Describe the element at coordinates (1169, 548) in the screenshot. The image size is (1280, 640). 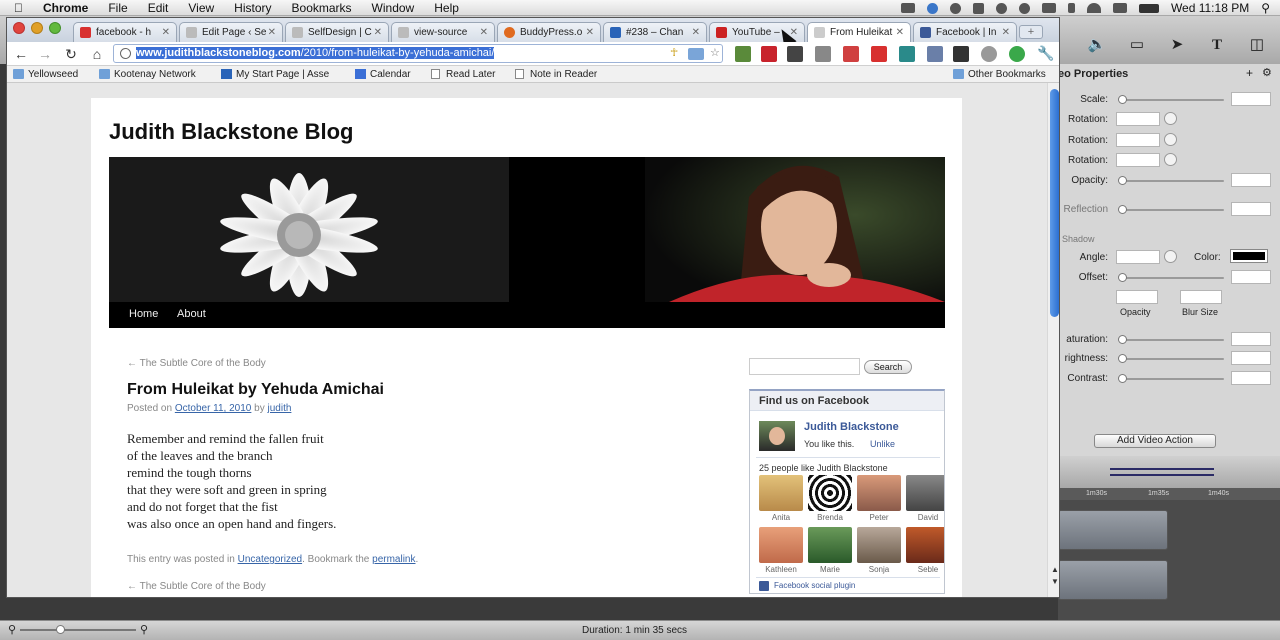
I see `timeline: 1m30s 1m35s 1m40s` at that location.